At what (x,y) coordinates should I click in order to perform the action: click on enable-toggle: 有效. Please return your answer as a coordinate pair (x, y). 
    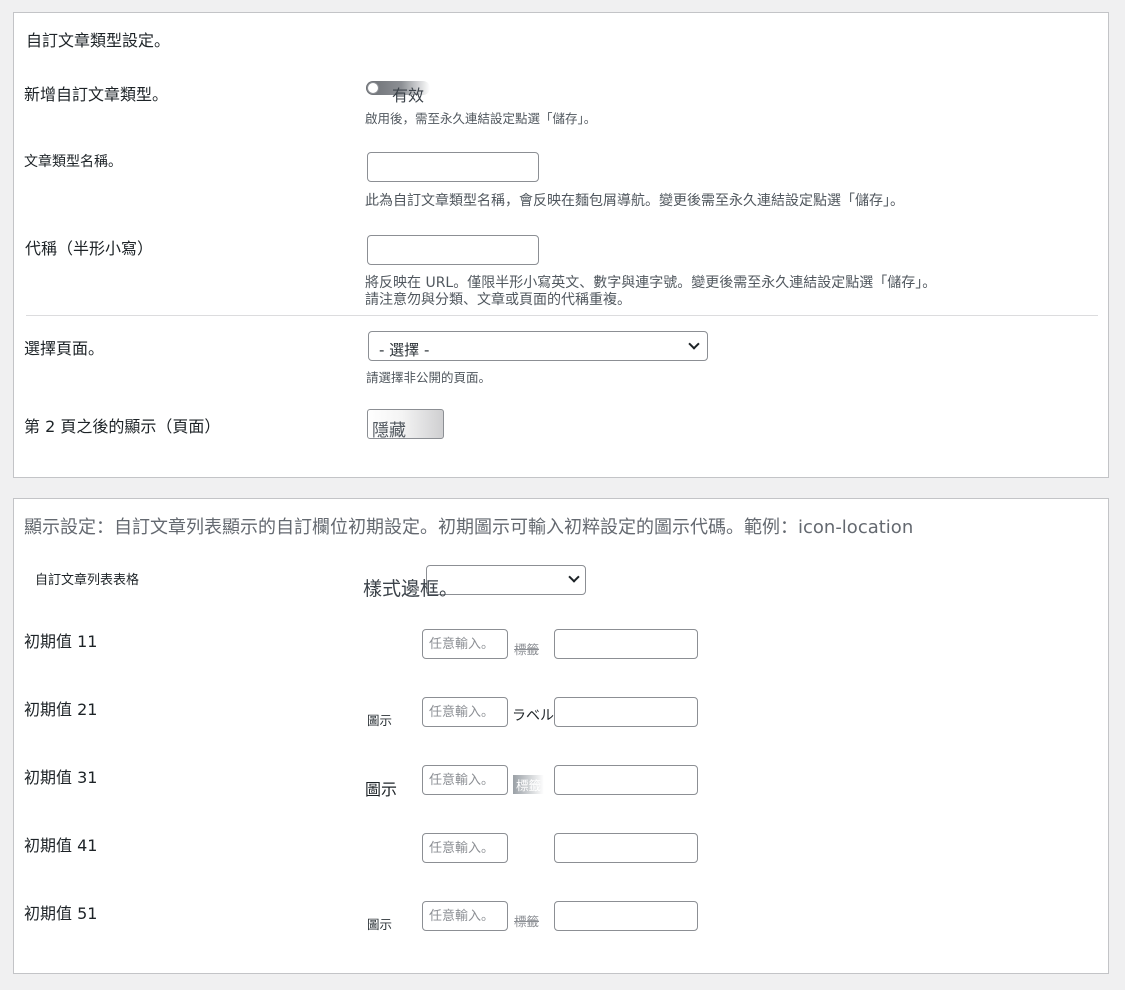
    Looking at the image, I should click on (401, 92).